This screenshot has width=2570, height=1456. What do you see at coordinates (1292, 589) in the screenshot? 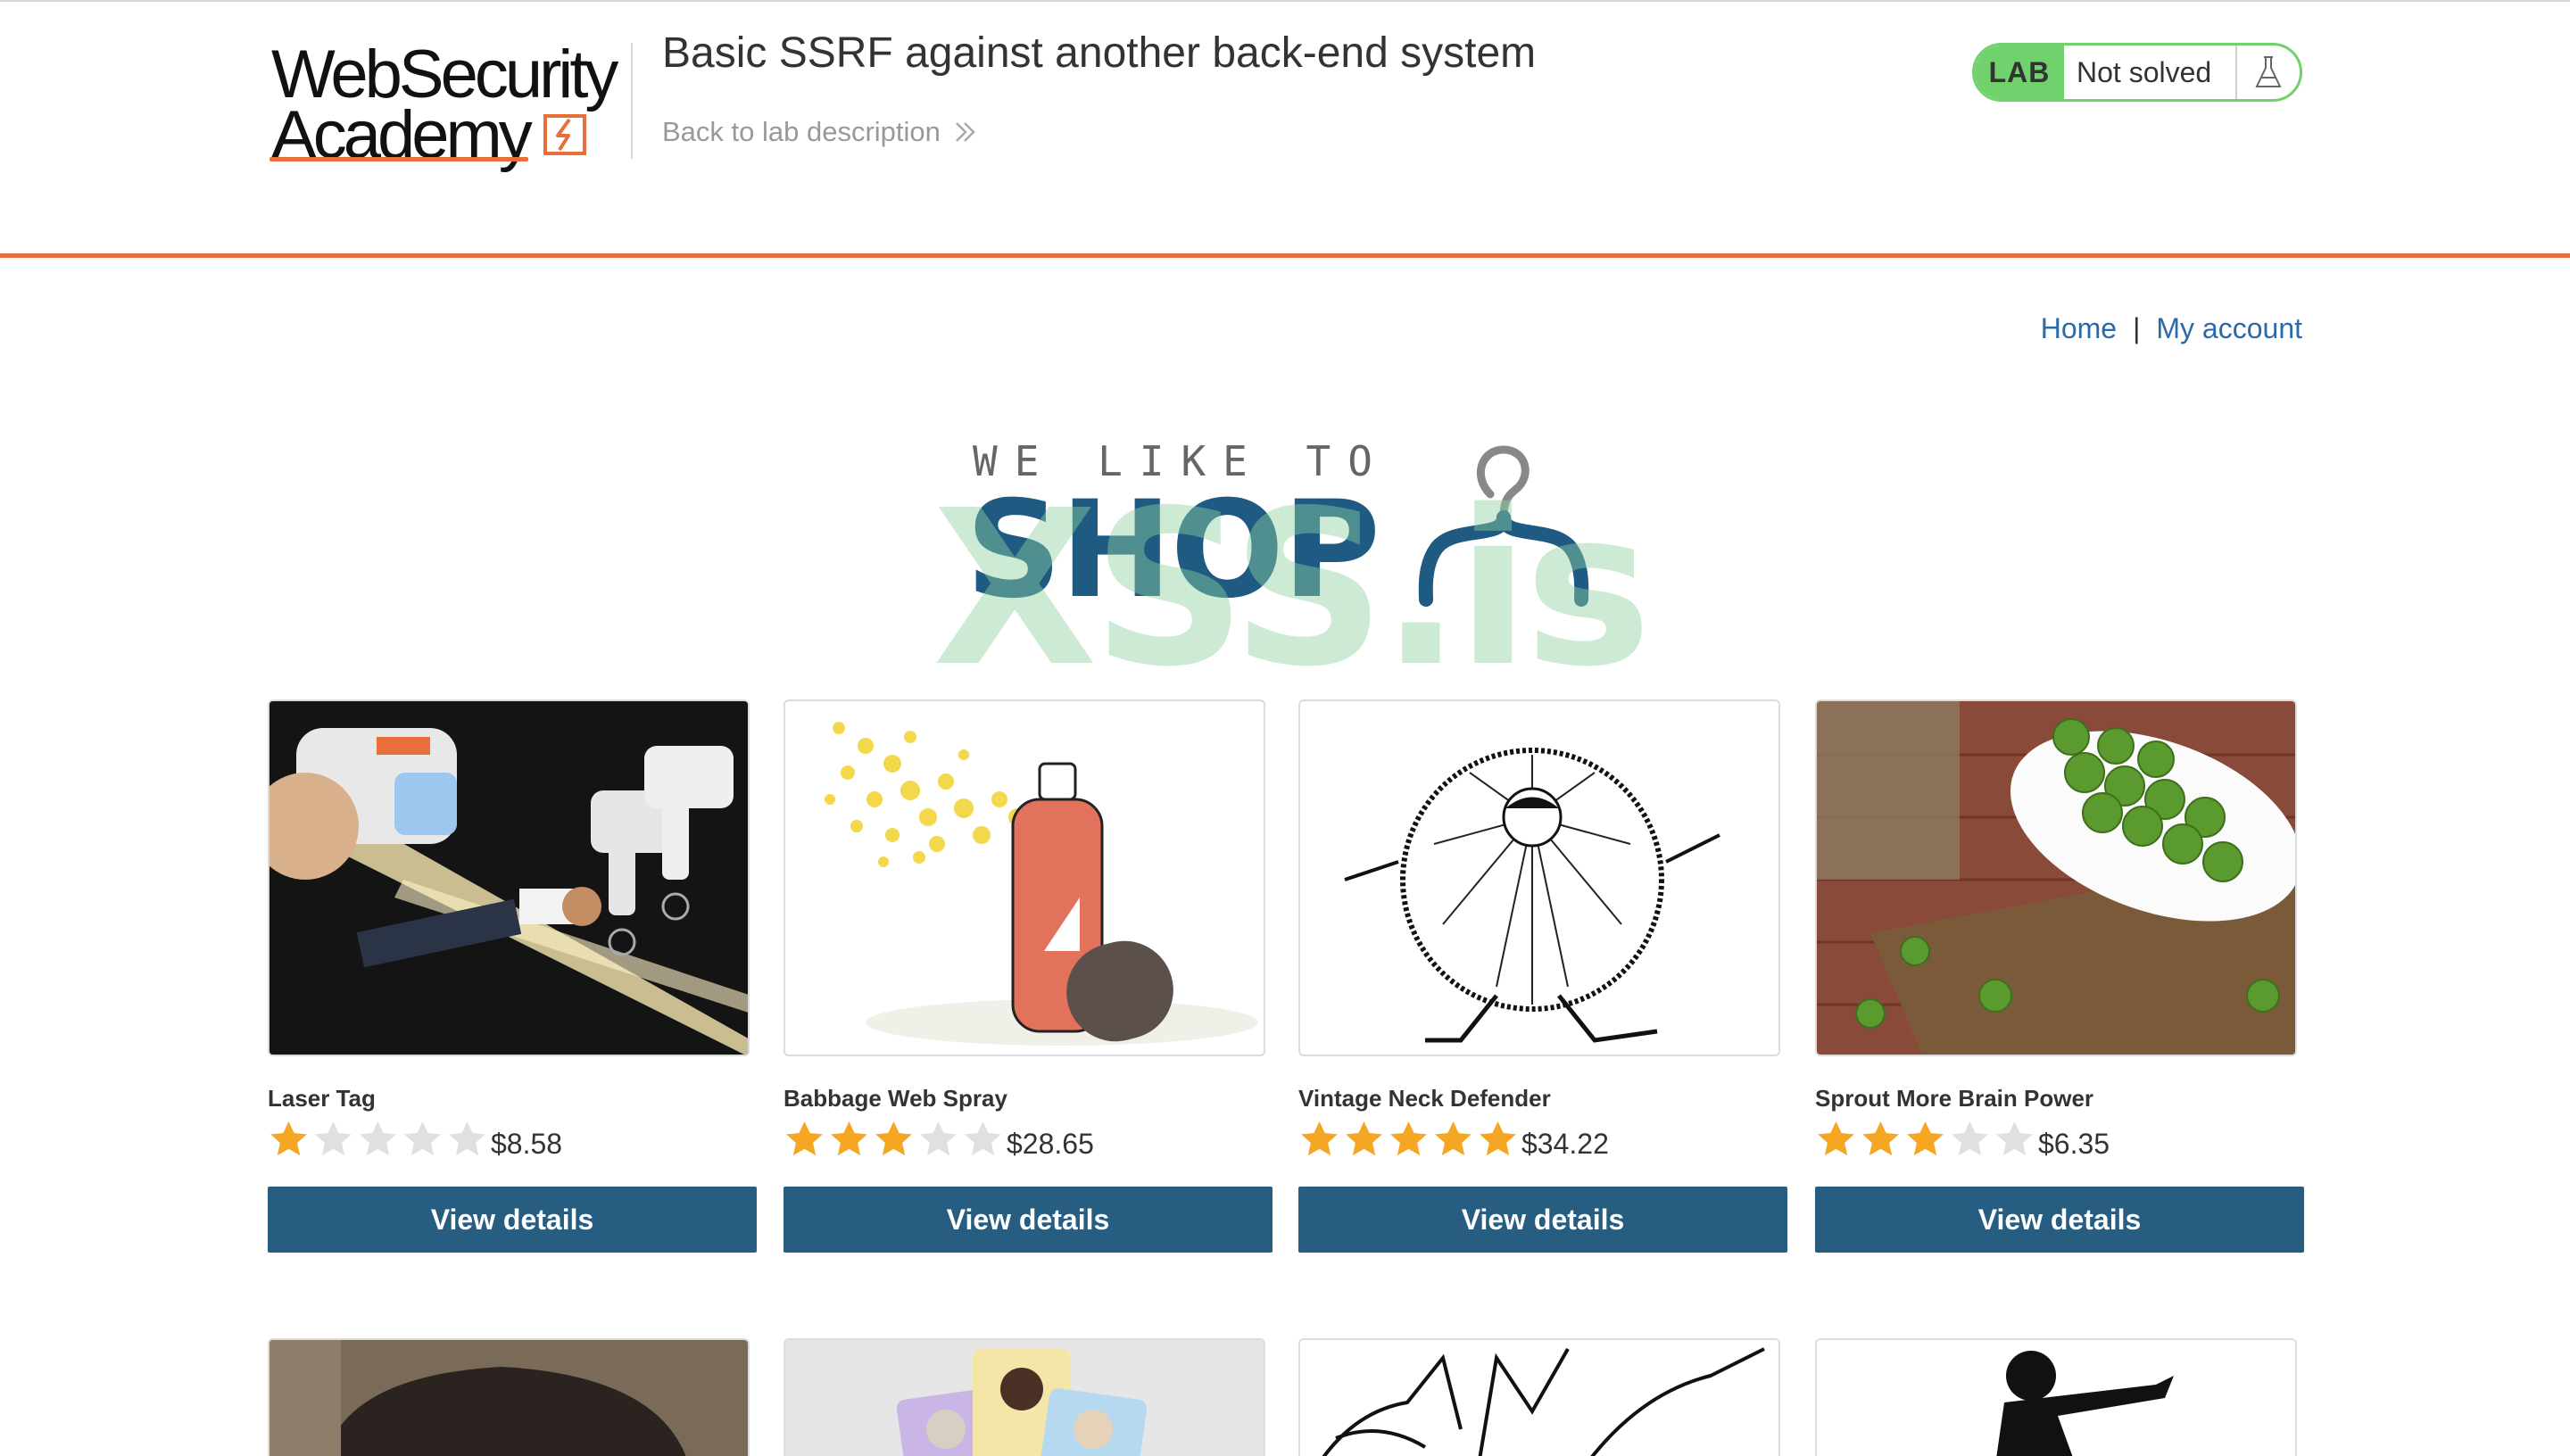
I see `xss-watermark: XSS.is` at bounding box center [1292, 589].